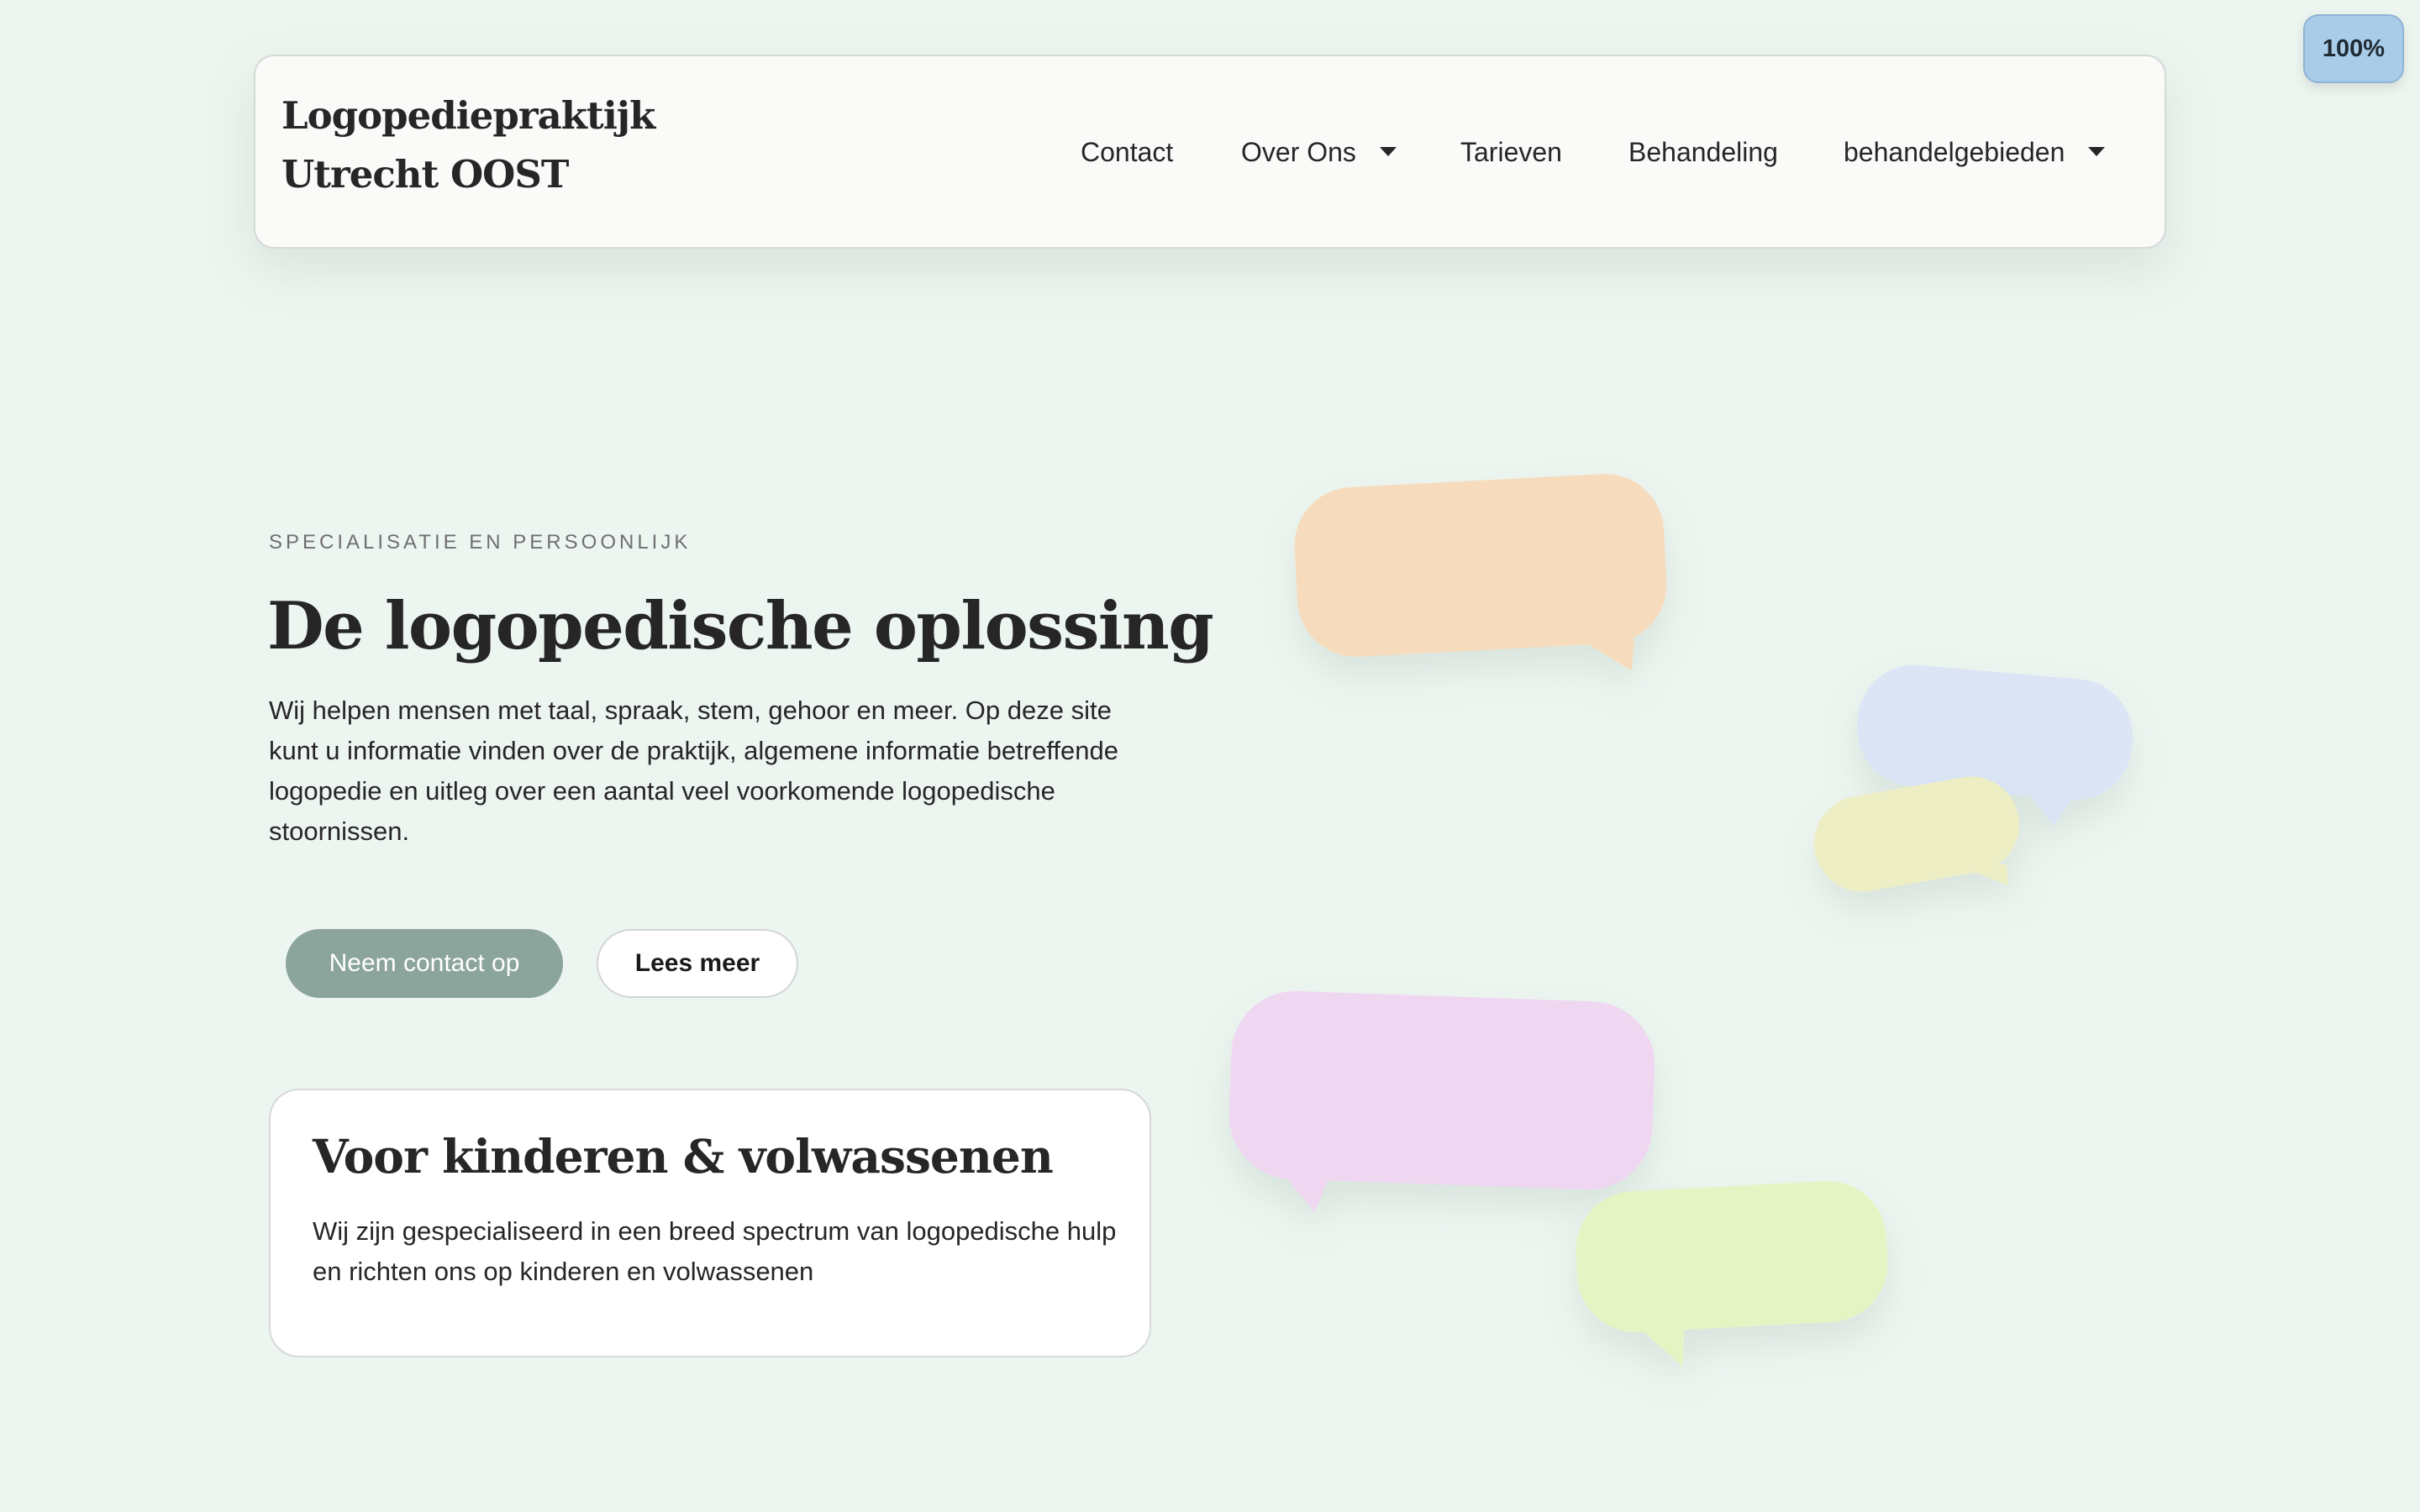  I want to click on nav-behandeling: Behandeling, so click(1703, 152).